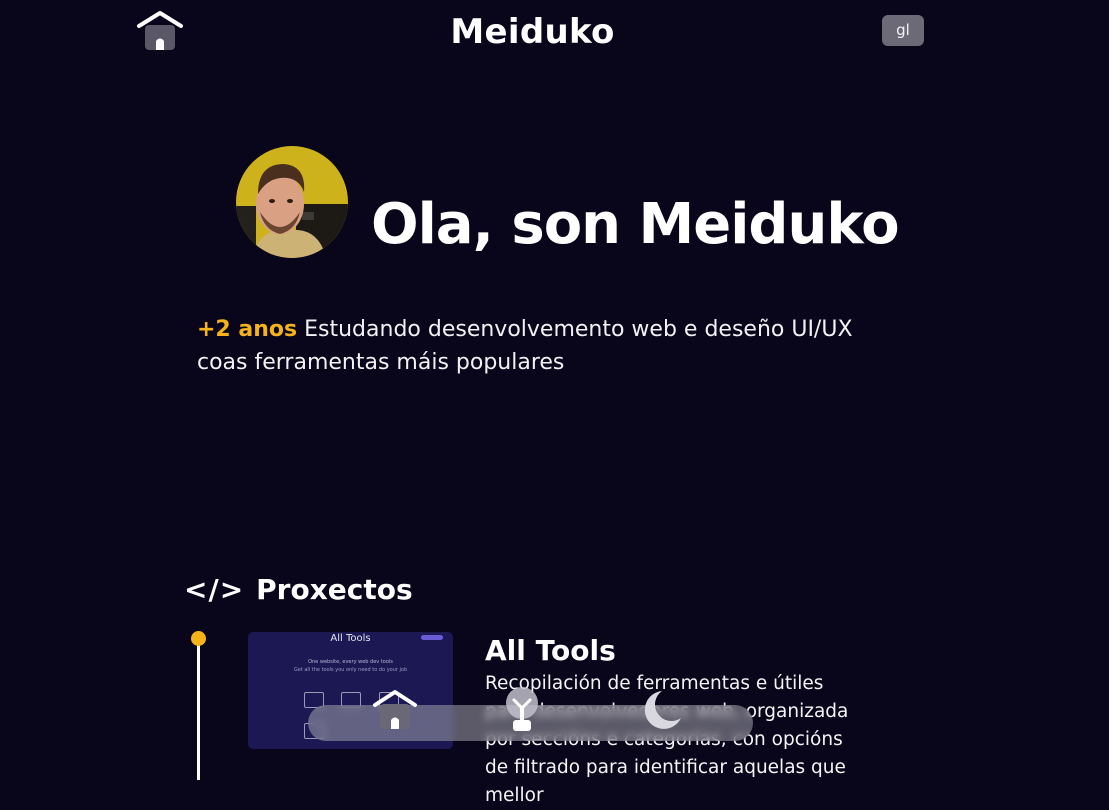 The height and width of the screenshot is (810, 1109). Describe the element at coordinates (334, 589) in the screenshot. I see `projects-title: Proxectos` at that location.